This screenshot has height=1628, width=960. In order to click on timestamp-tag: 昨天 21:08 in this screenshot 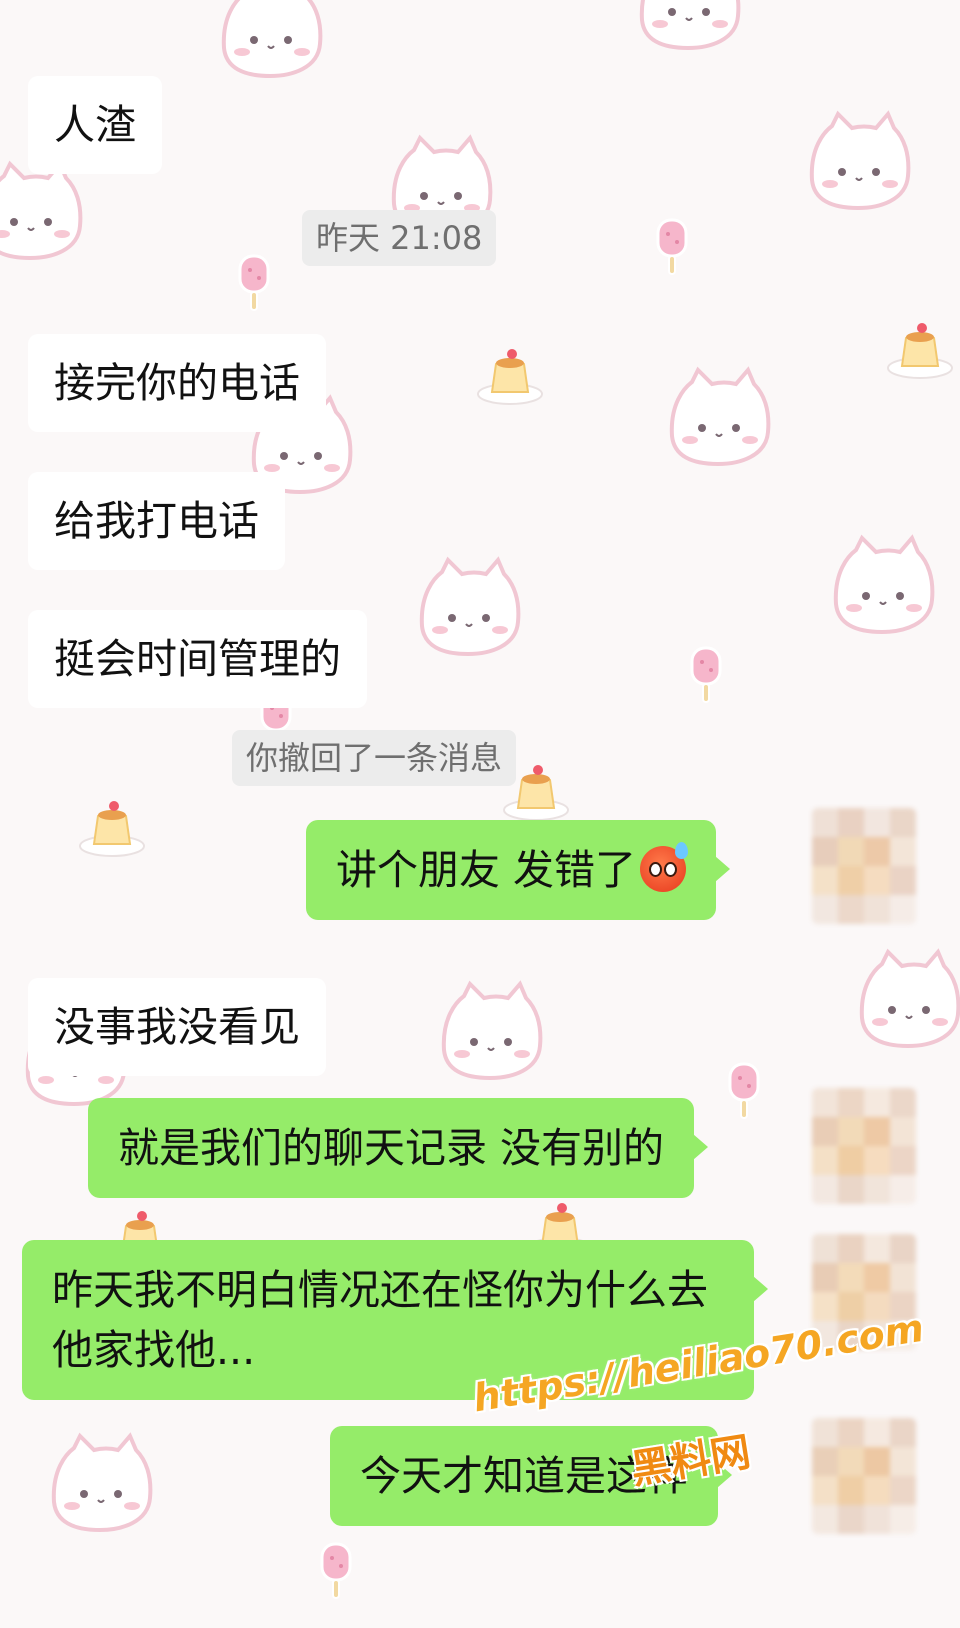, I will do `click(399, 238)`.